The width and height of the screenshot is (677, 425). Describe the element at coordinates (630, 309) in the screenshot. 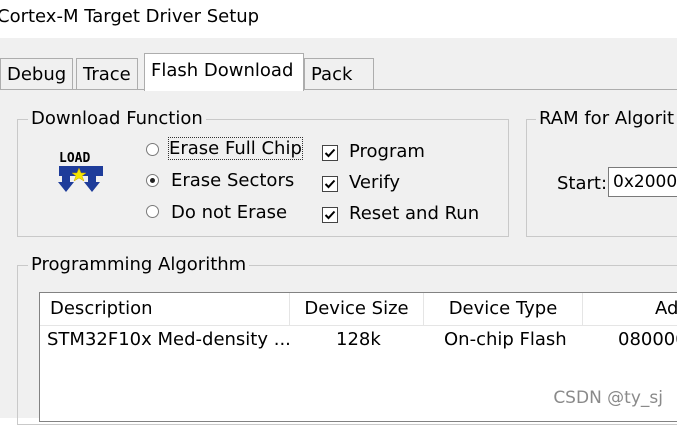

I see `column-address: Ad` at that location.